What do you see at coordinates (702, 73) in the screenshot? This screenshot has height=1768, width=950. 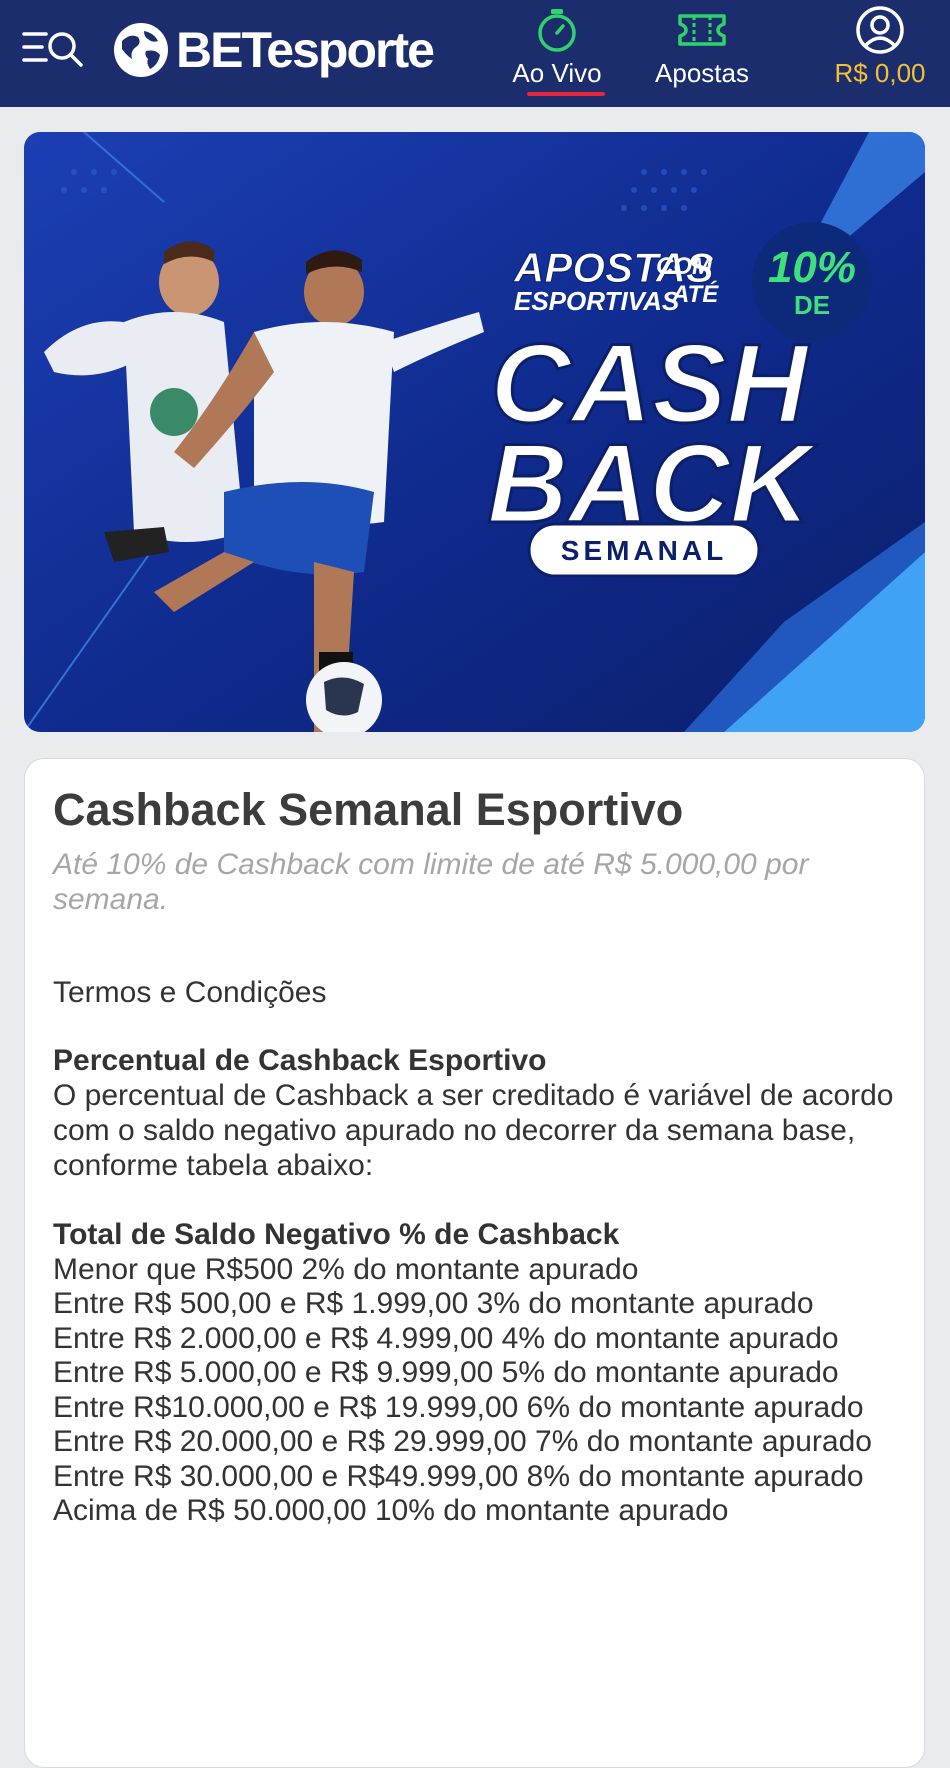 I see `nav-bets-label: Apostas` at bounding box center [702, 73].